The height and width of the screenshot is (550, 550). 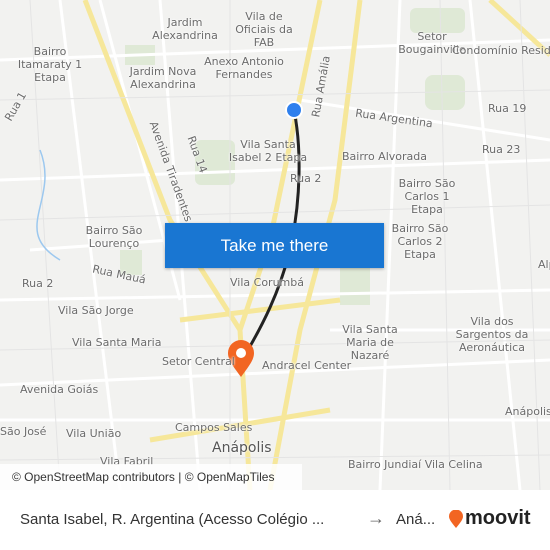 What do you see at coordinates (384, 156) in the screenshot?
I see `map-label: Bairro Alvorada` at bounding box center [384, 156].